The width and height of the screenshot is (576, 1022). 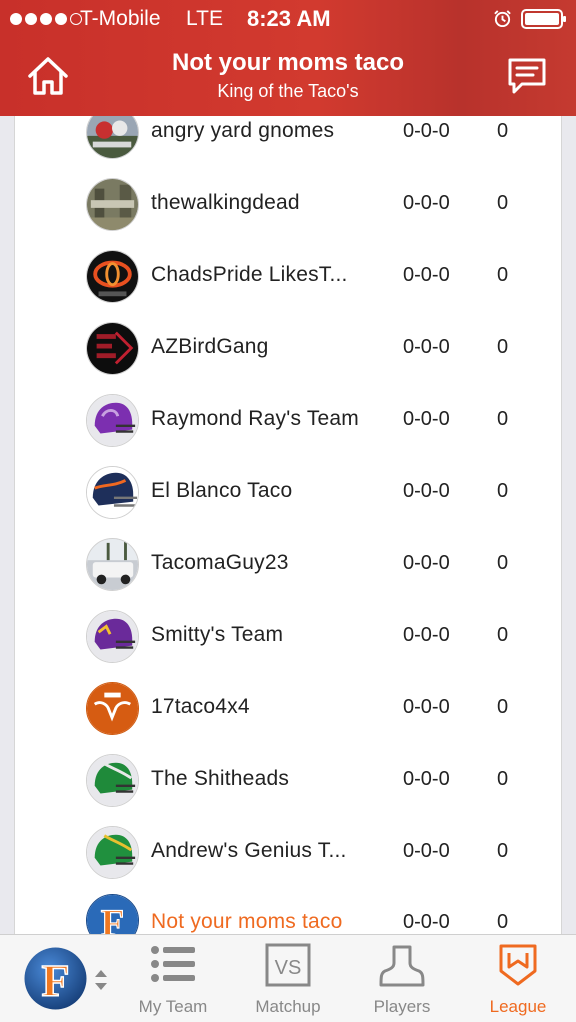 I want to click on chat-bubble-icon, so click(x=527, y=76).